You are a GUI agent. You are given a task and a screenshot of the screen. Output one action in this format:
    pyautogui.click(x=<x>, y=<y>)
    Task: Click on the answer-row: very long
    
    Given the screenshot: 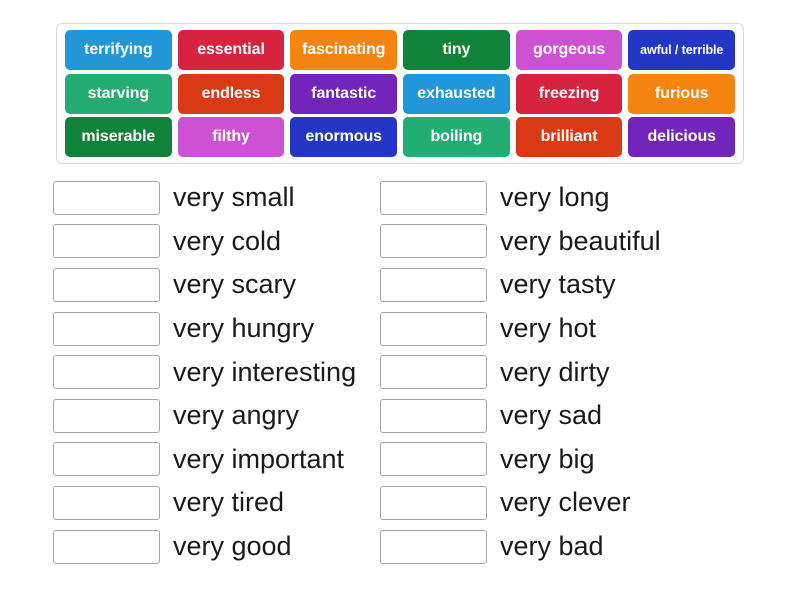 What is the action you would take?
    pyautogui.click(x=565, y=198)
    